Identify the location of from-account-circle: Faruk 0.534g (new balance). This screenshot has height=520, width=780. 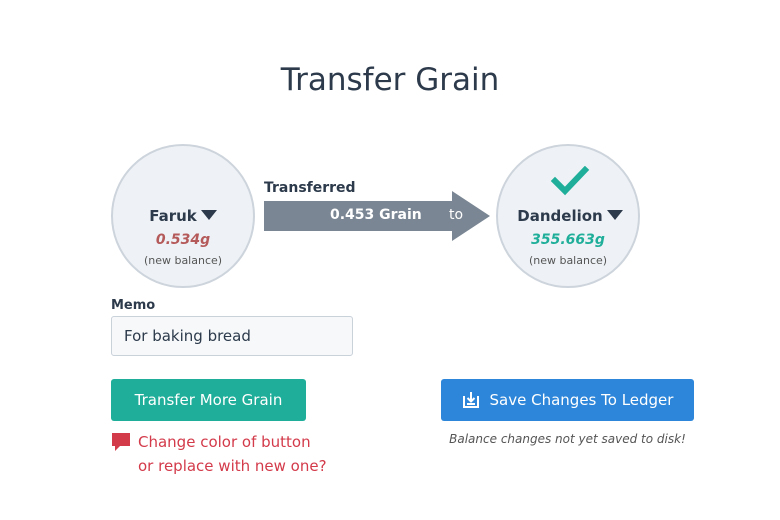
(183, 216).